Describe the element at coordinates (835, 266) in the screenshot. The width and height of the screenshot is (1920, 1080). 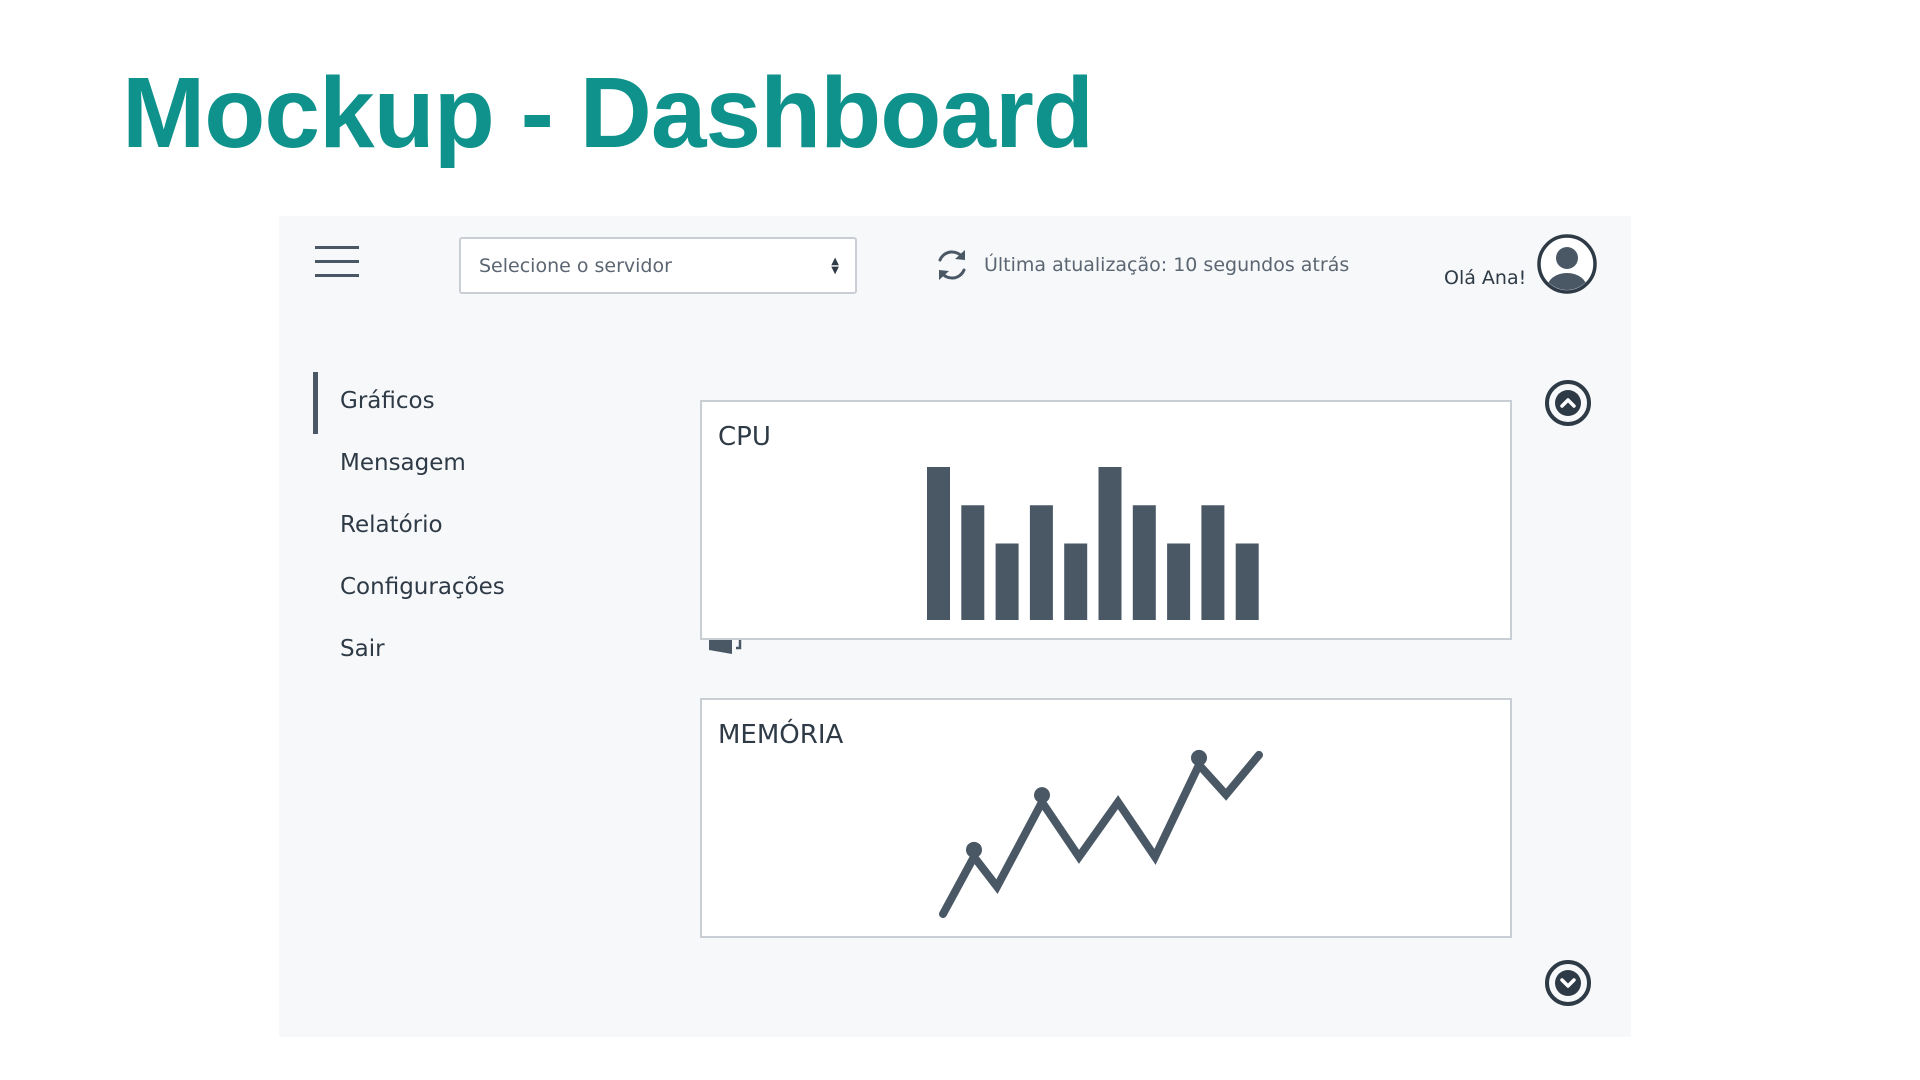
I see `select-arrows-icon: ▲ ▼` at that location.